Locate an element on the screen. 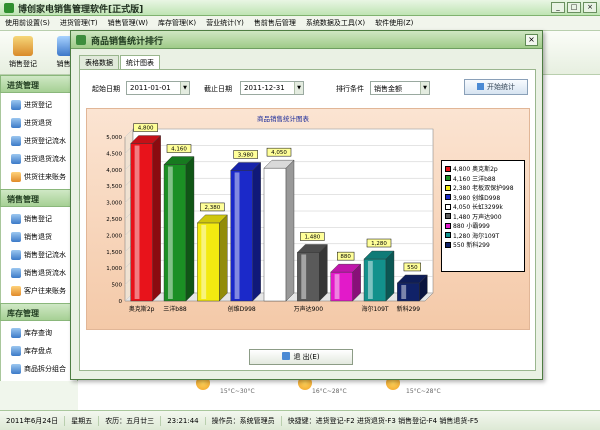  start-date-input: 2011-01-01 ▼ is located at coordinates (158, 88).